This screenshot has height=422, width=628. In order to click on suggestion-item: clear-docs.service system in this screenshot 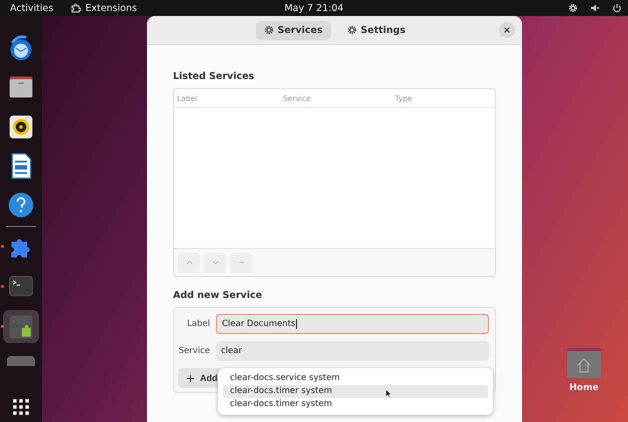, I will do `click(355, 378)`.